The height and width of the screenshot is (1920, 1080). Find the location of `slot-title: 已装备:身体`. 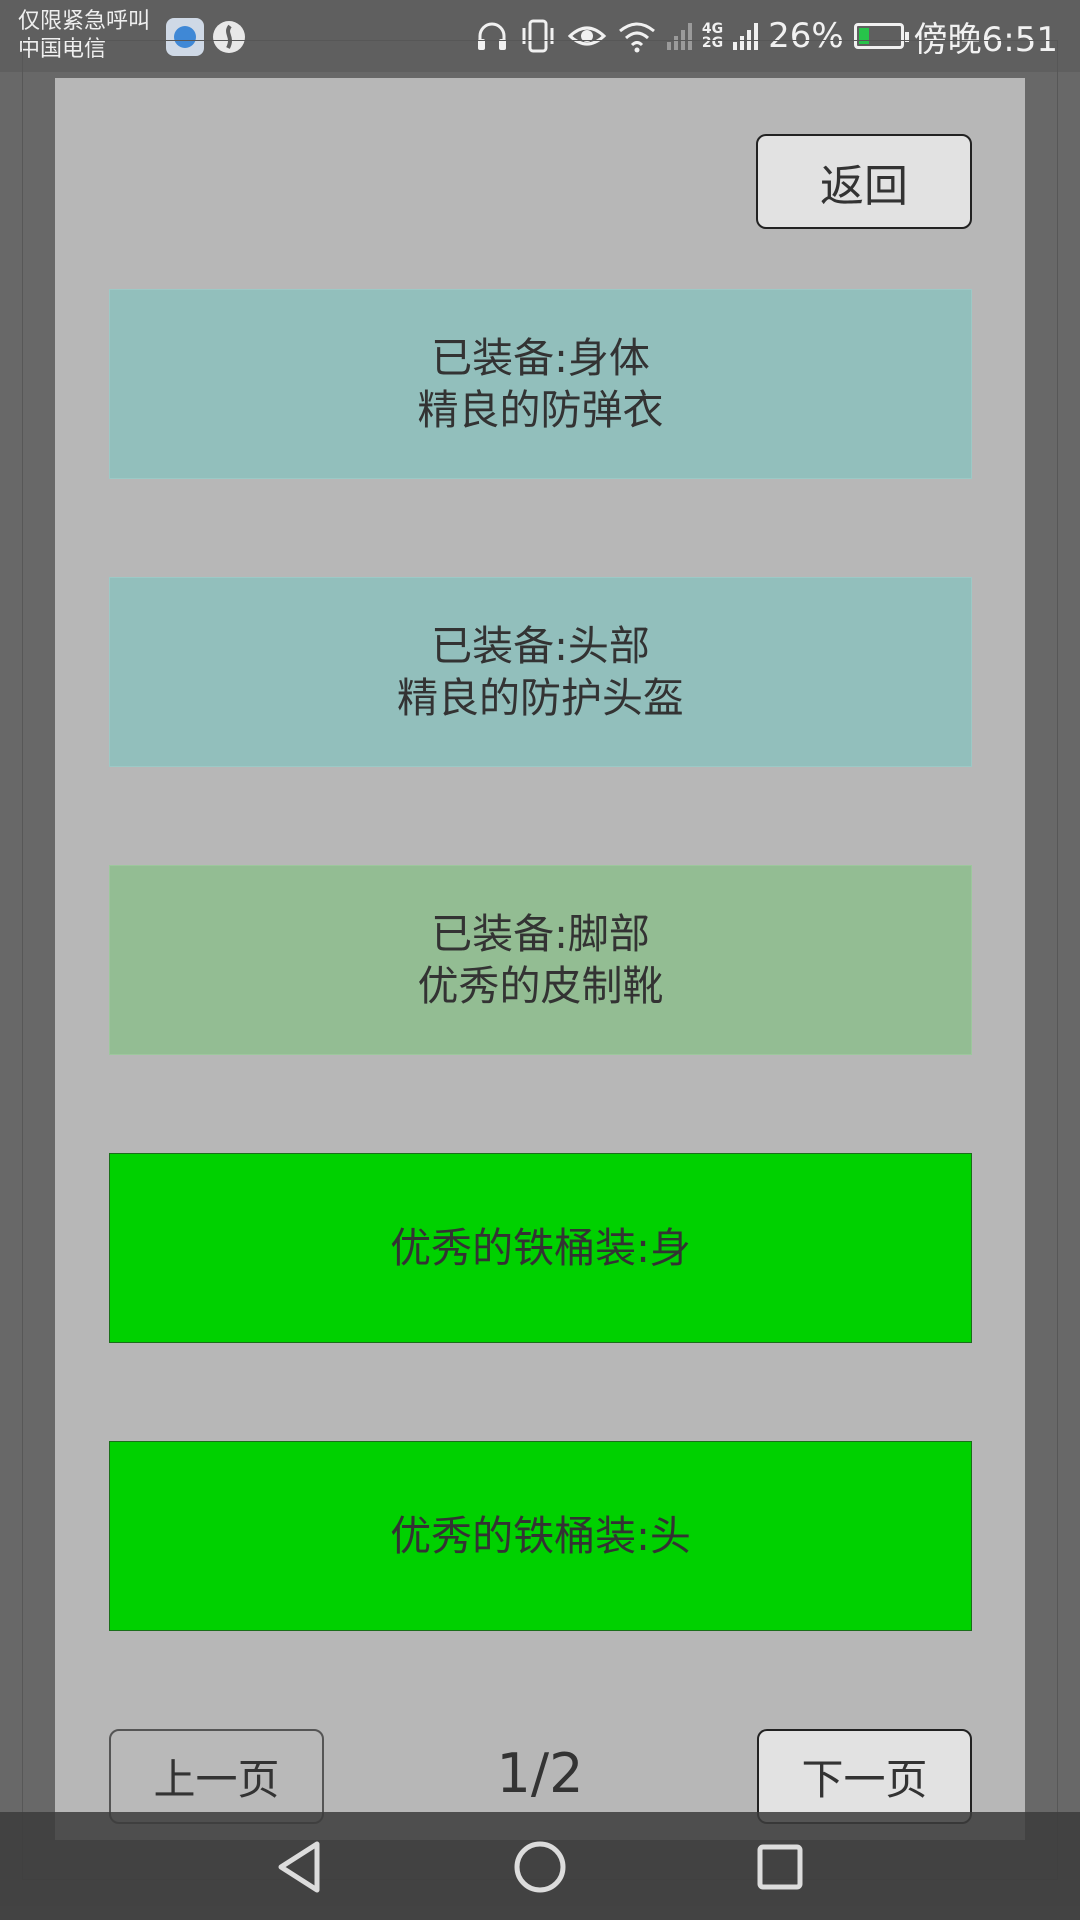

slot-title: 已装备:身体 is located at coordinates (540, 358).